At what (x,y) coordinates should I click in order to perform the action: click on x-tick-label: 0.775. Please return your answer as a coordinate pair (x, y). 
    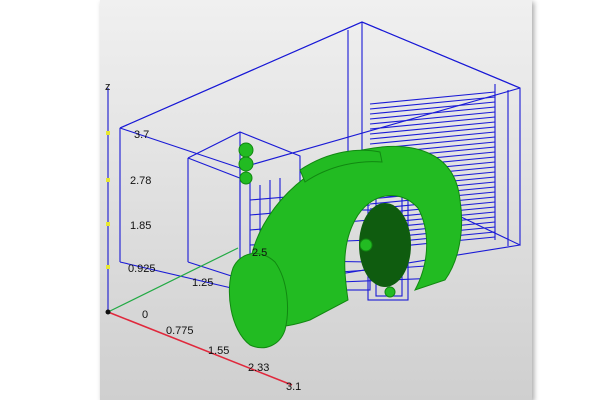
    Looking at the image, I should click on (180, 331).